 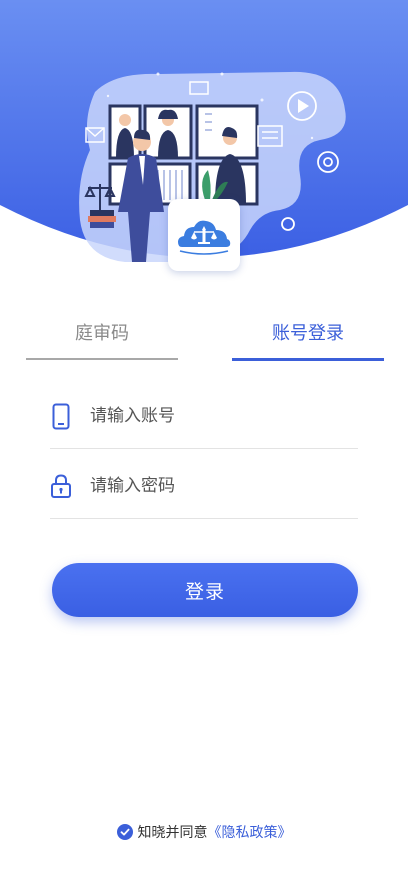 What do you see at coordinates (250, 832) in the screenshot?
I see `privacy-policy-link: 《隐私政策》` at bounding box center [250, 832].